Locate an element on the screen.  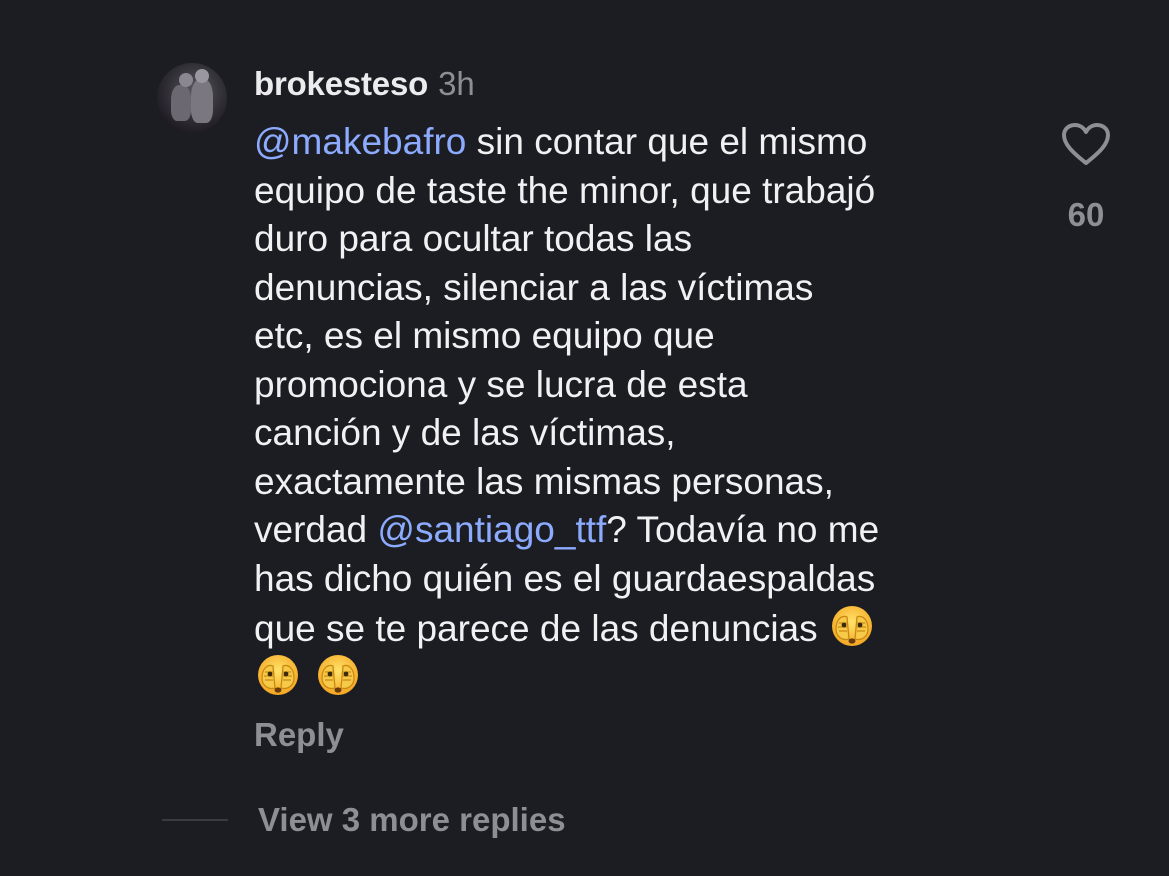
comment-text-segment: duro para ocultar todas las is located at coordinates (473, 238).